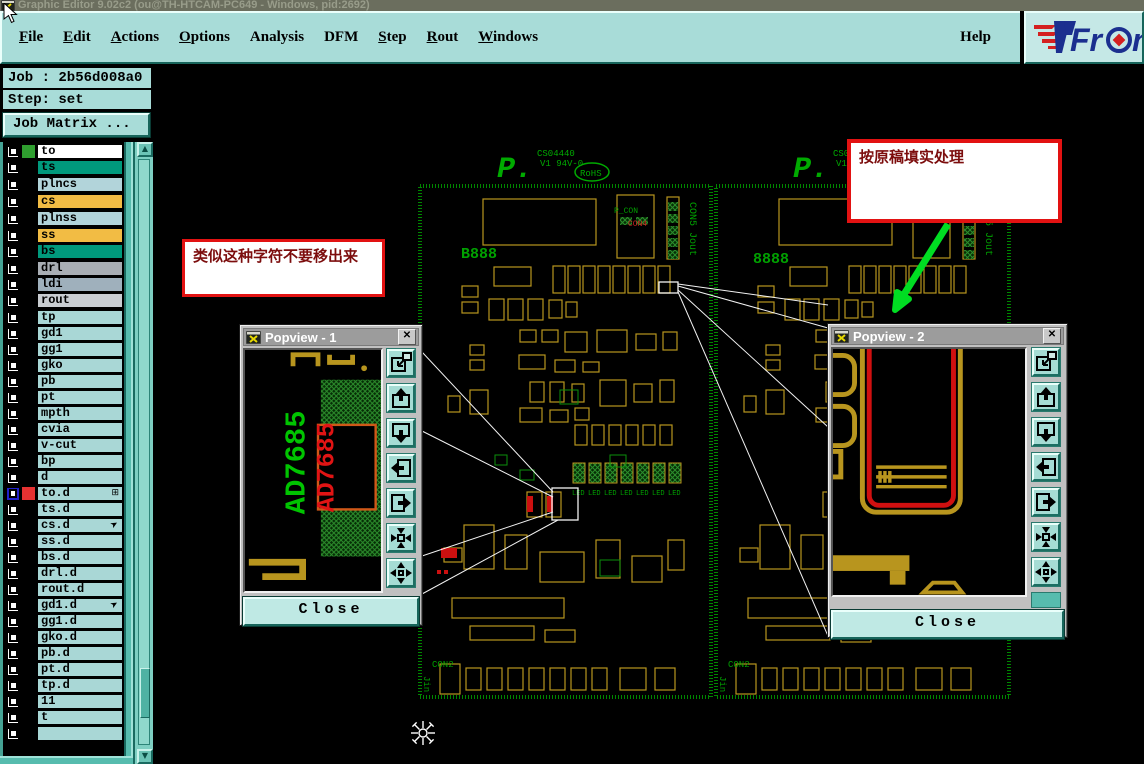  Describe the element at coordinates (947, 336) in the screenshot. I see `popview-2-titlebar: Popview - 2 ✕` at that location.